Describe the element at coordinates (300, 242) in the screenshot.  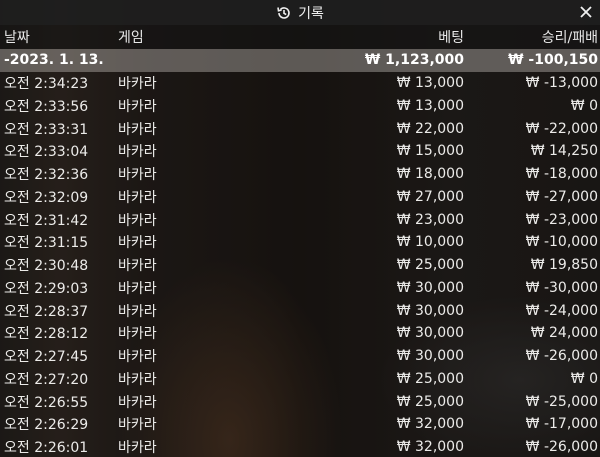
I see `table-row: 오전 2:31:15 바카라 ₩ 10,000 ₩ -10,000` at that location.